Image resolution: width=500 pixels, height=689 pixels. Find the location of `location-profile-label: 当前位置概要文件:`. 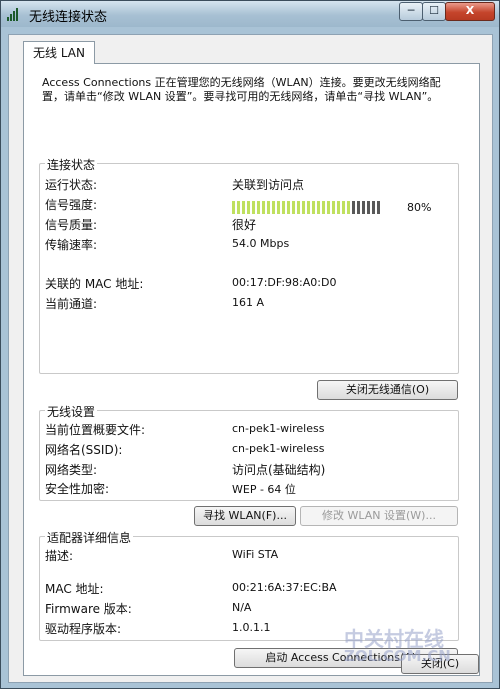

location-profile-label: 当前位置概要文件: is located at coordinates (95, 430).